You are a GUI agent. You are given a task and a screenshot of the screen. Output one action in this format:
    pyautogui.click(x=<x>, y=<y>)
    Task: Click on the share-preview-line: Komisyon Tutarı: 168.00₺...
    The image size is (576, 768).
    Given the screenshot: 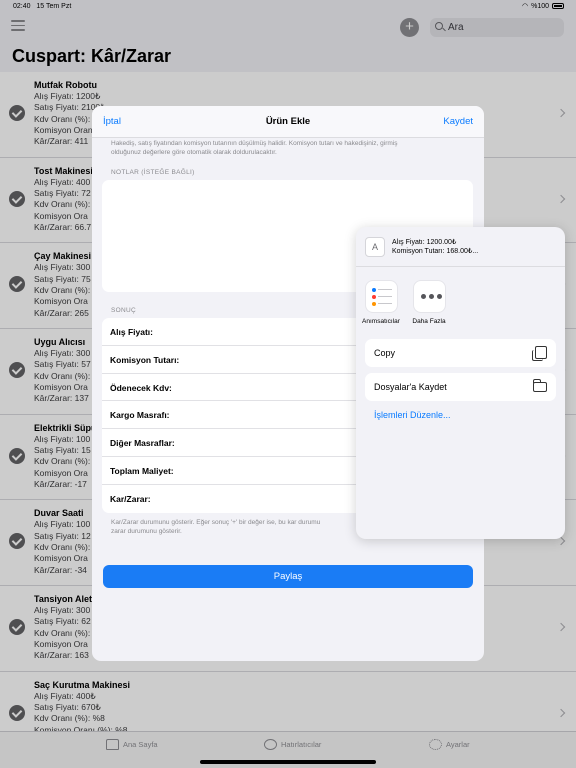 What is the action you would take?
    pyautogui.click(x=435, y=251)
    